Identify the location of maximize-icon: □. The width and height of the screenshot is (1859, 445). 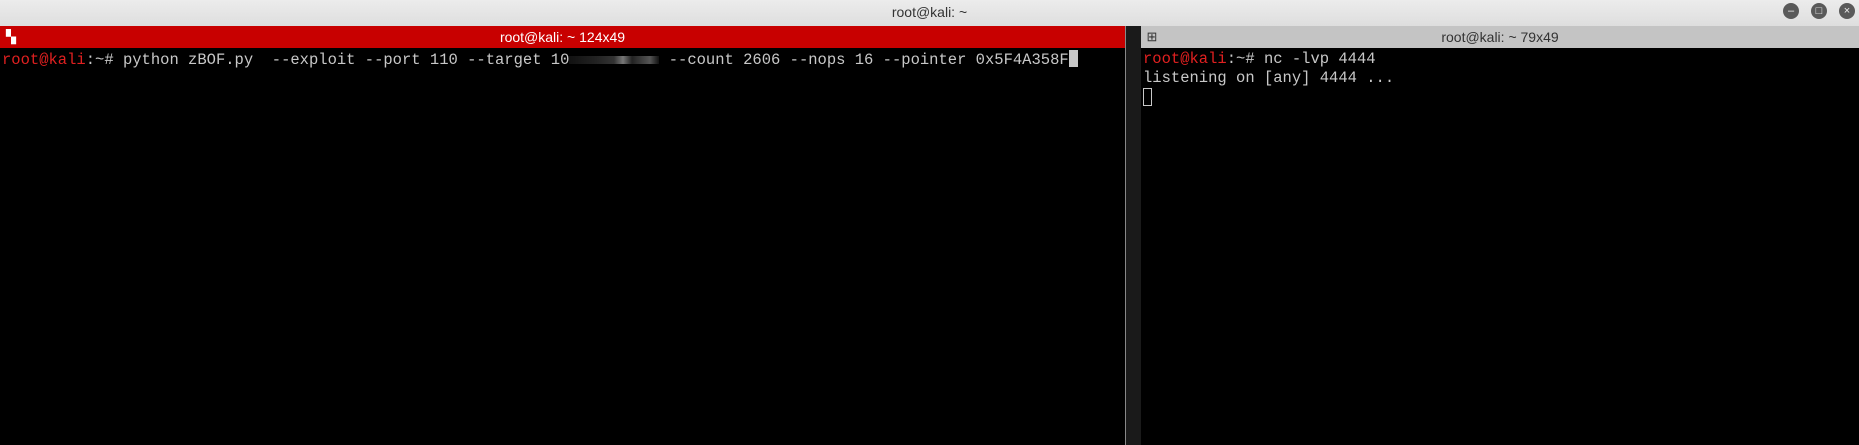
(1819, 11).